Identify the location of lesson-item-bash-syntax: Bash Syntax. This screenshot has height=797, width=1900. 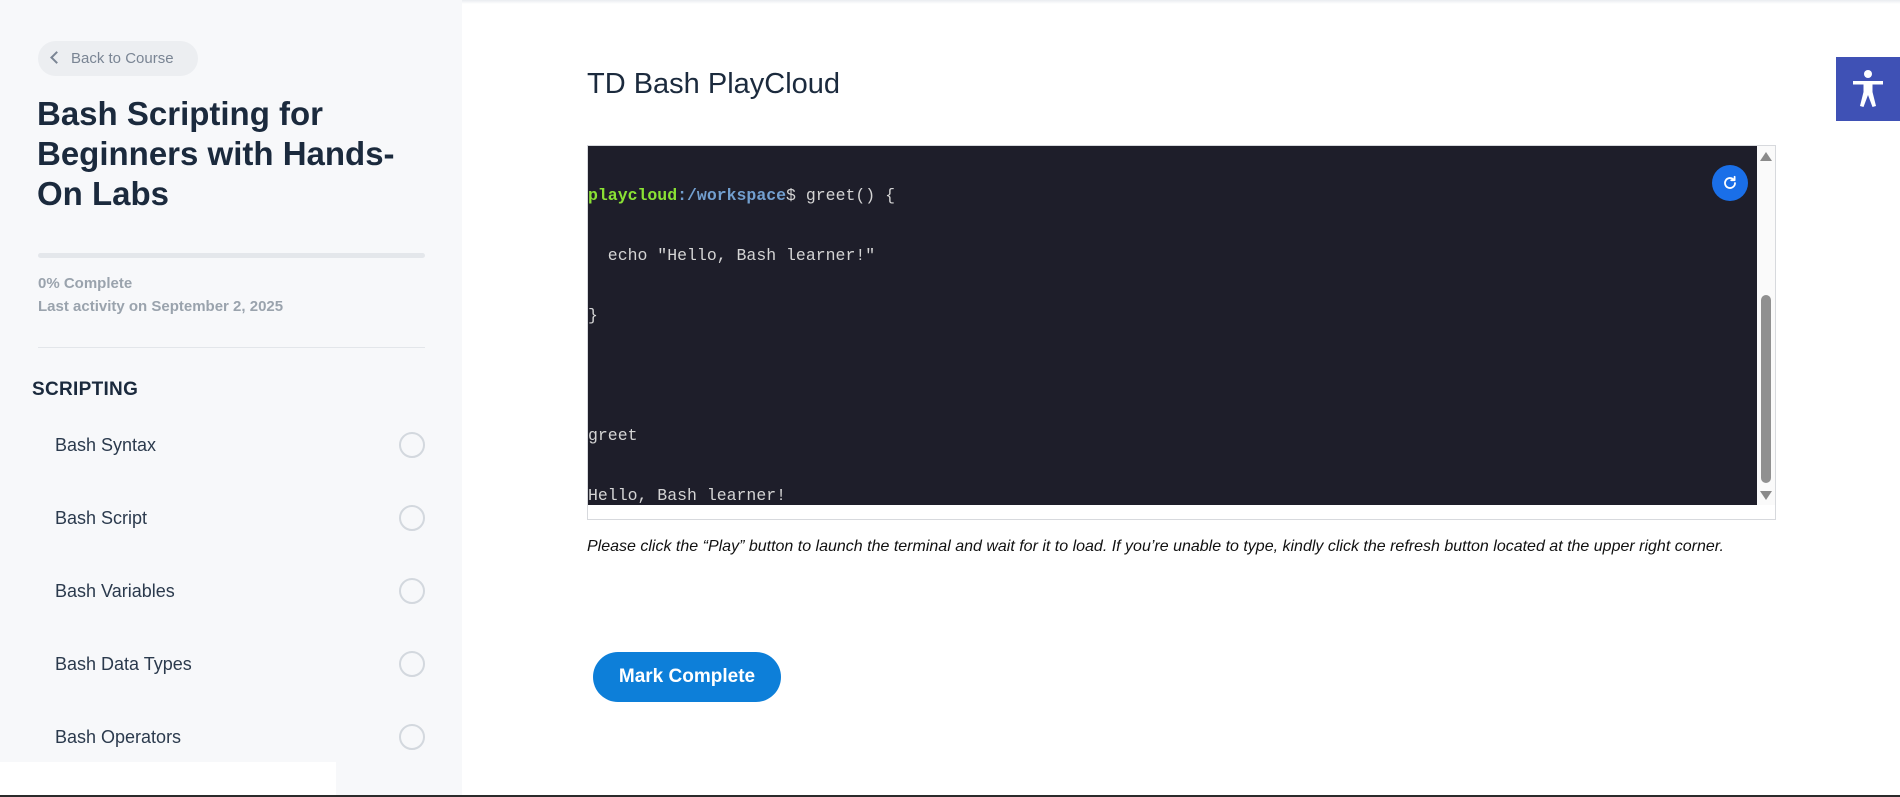
(231, 445).